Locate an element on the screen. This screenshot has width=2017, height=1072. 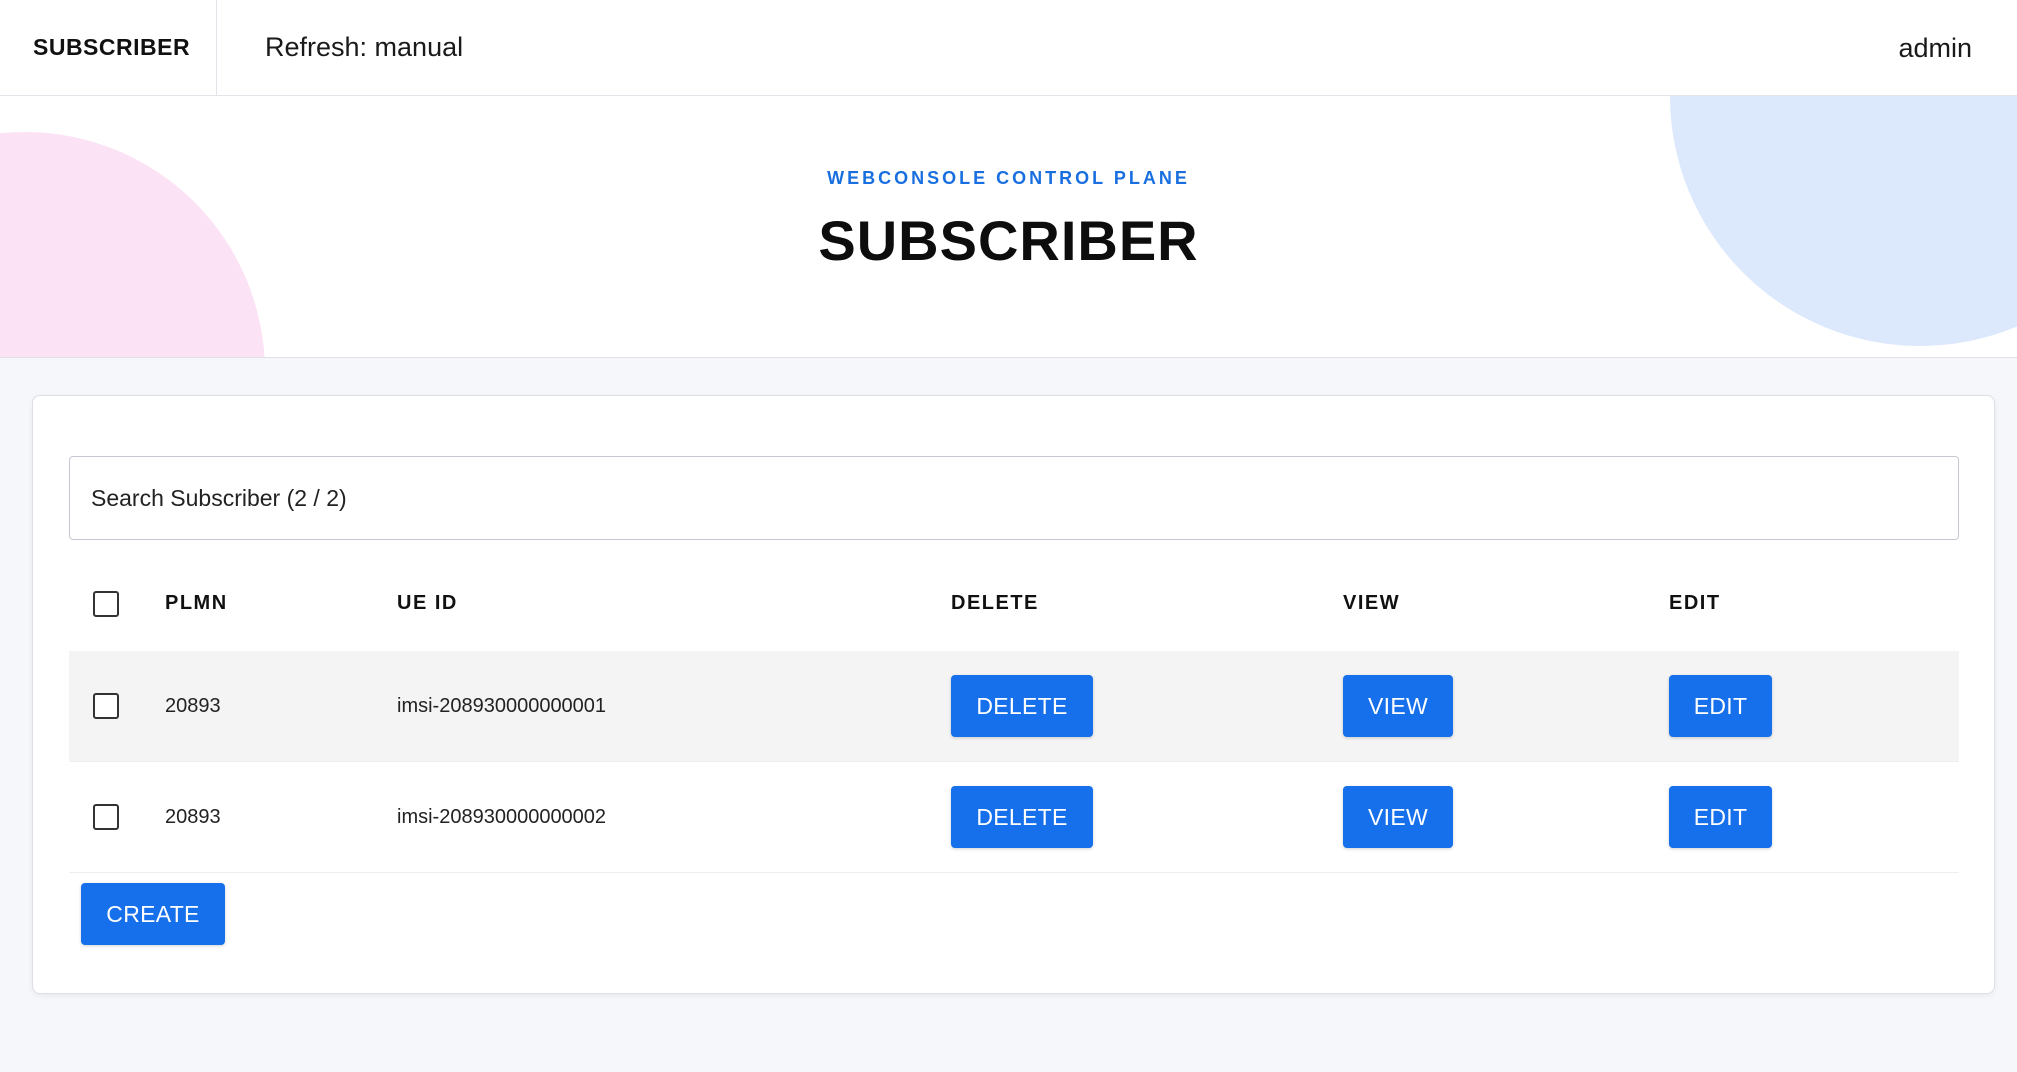
user-menu: admin is located at coordinates (1935, 48).